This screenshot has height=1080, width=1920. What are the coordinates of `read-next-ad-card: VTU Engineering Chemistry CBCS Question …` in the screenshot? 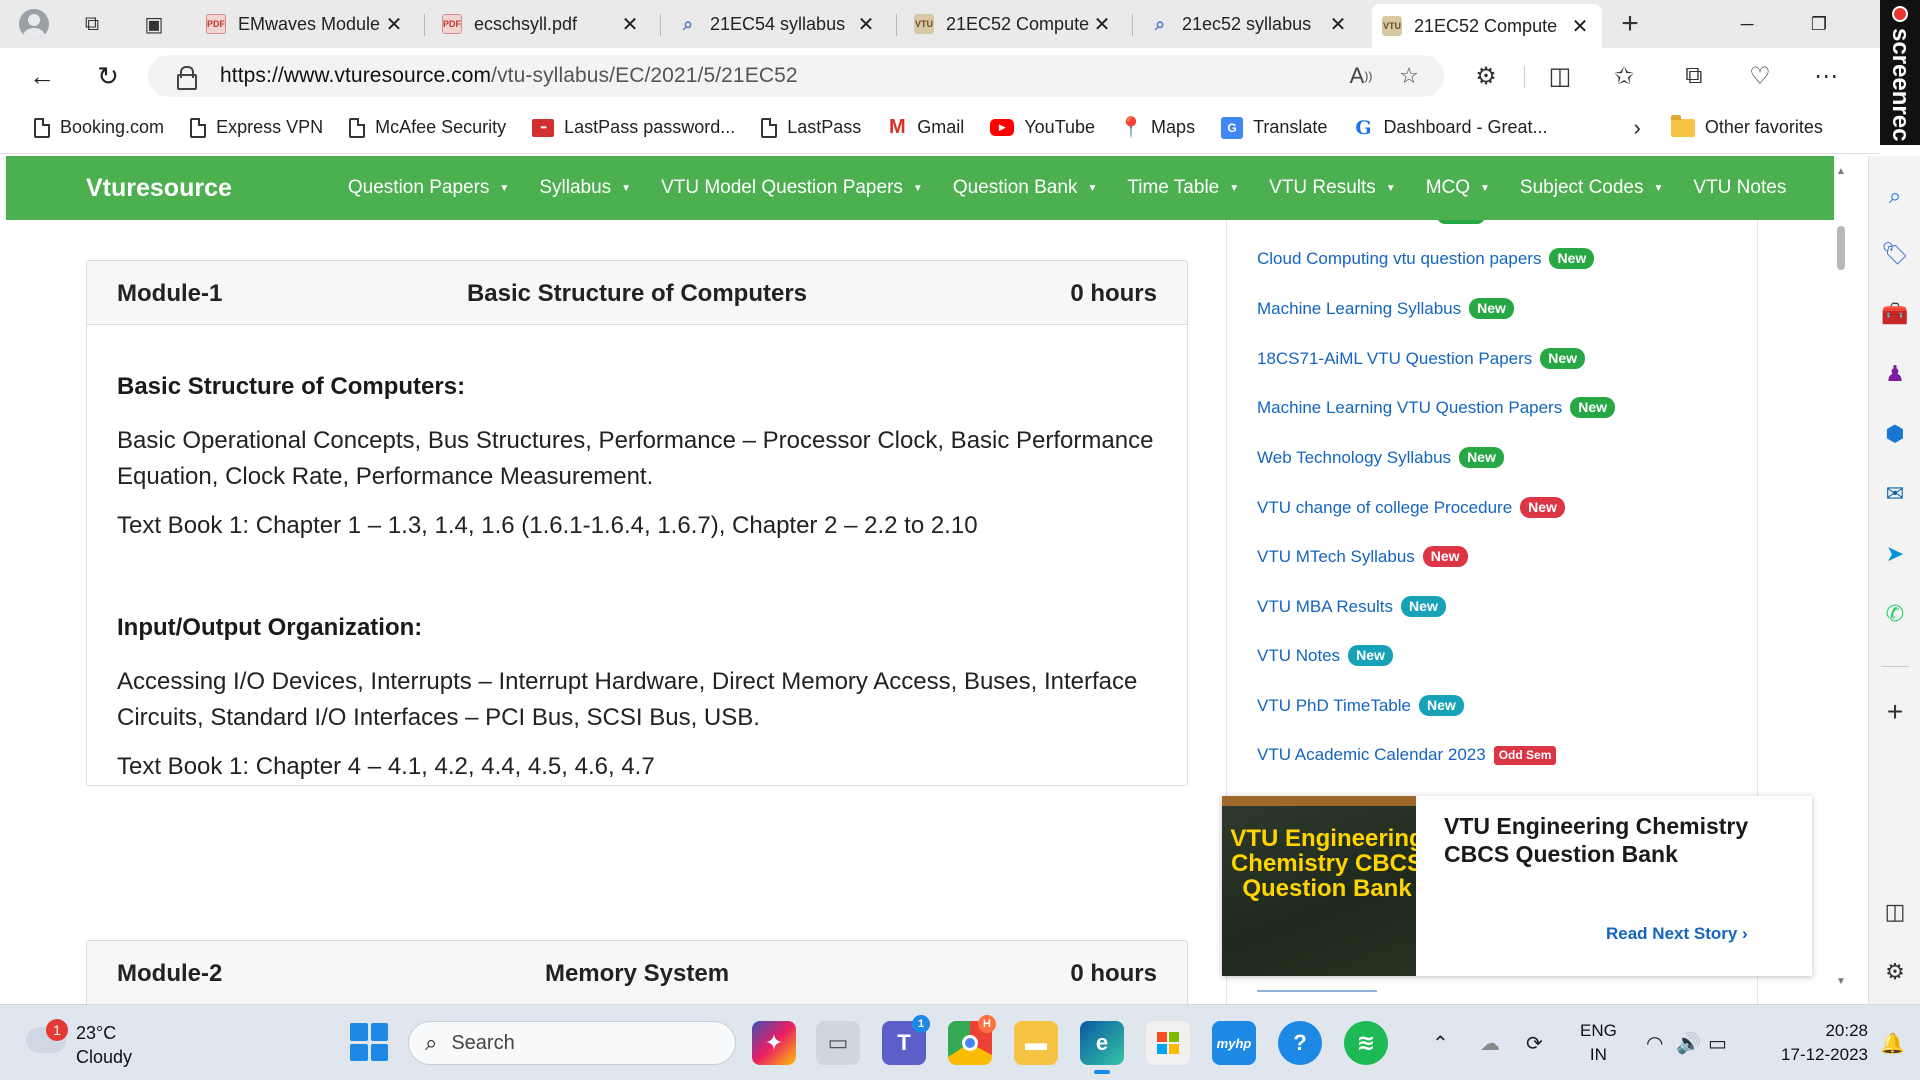 It's located at (1517, 886).